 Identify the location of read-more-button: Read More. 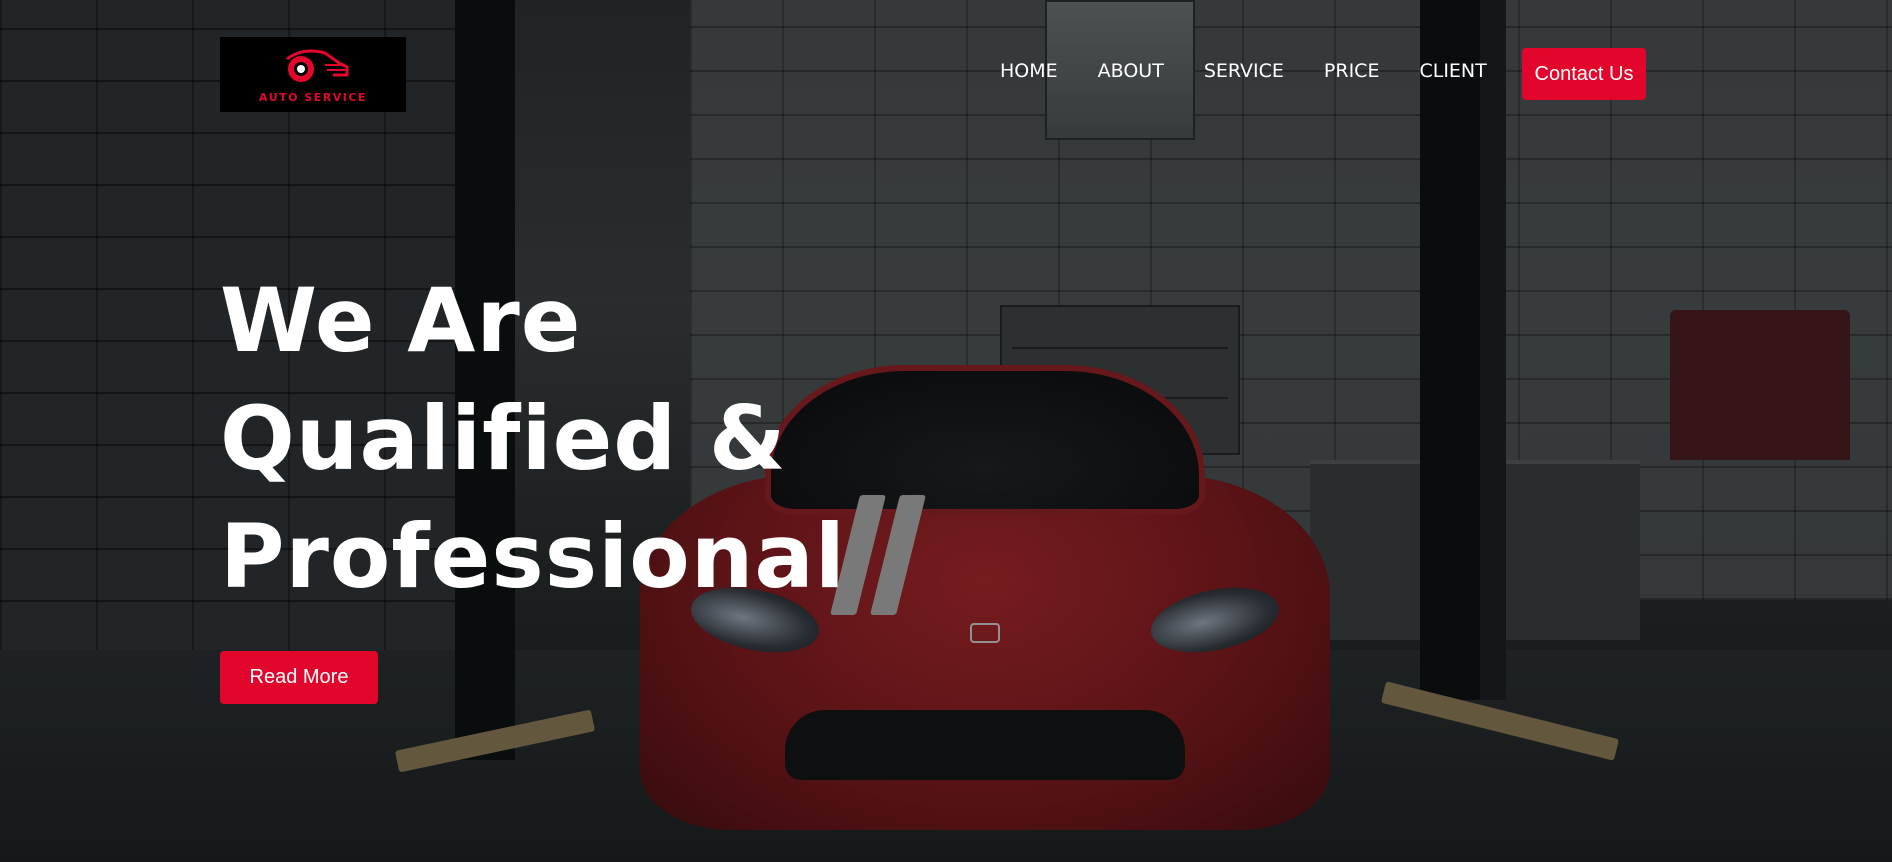
(299, 677).